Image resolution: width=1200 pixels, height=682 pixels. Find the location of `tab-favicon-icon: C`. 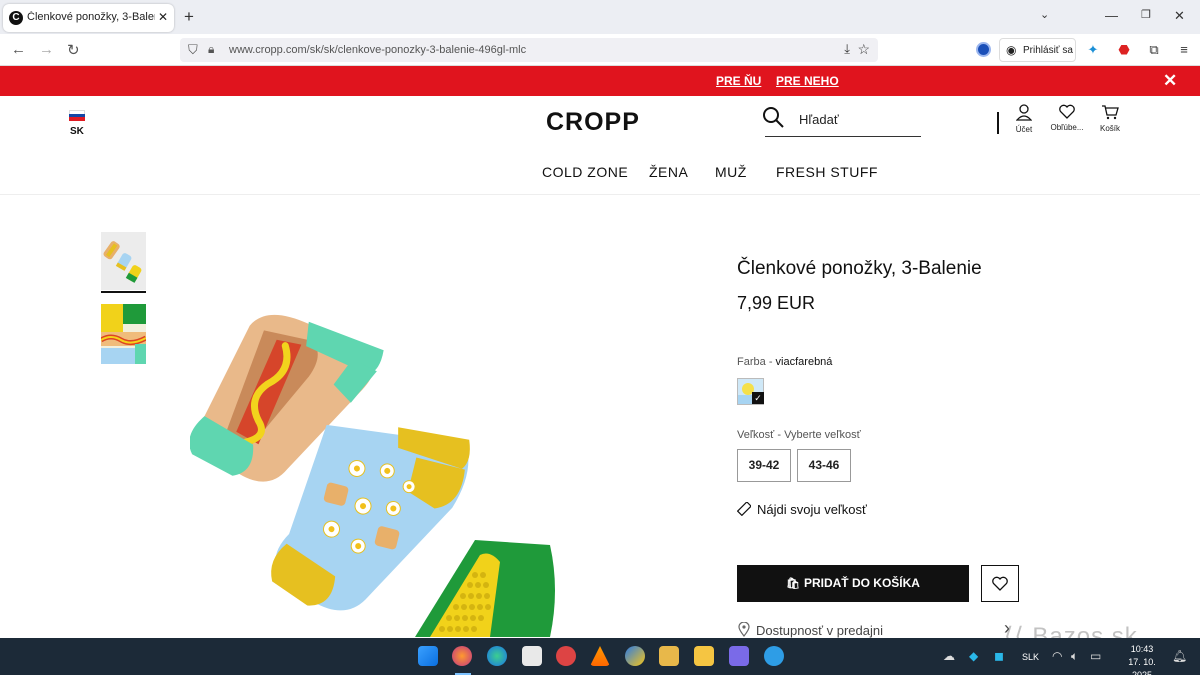

tab-favicon-icon: C is located at coordinates (16, 18).